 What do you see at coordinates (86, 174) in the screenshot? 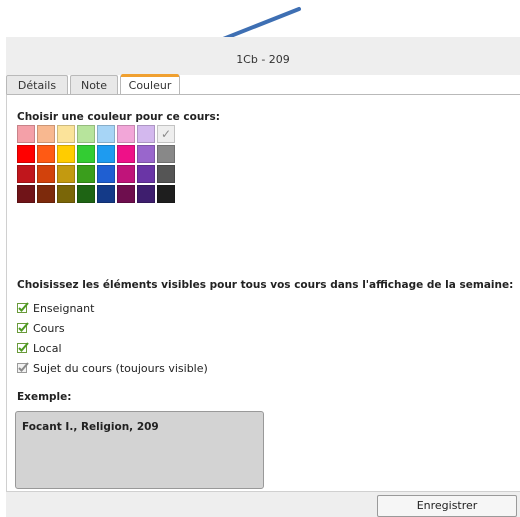
I see `colour-swatch-r3-c4` at bounding box center [86, 174].